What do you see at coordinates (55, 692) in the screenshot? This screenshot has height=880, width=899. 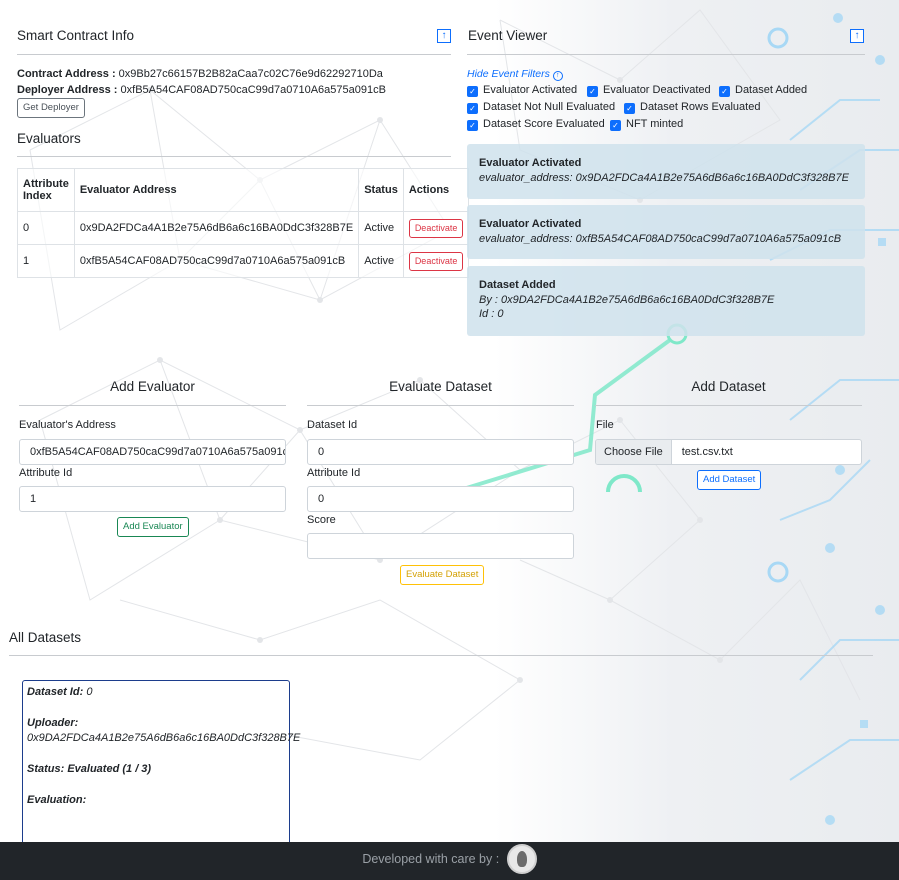 I see `dataset-id-label: Dataset Id:` at bounding box center [55, 692].